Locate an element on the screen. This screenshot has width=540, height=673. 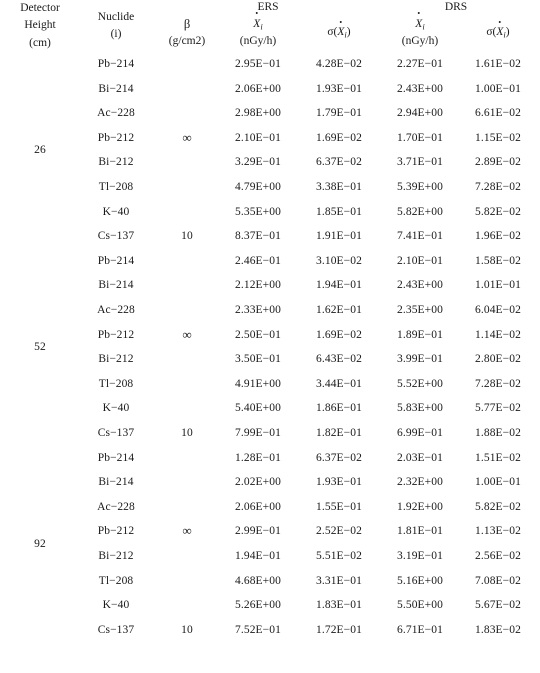
drs-sigma-value: 6.04E−02 is located at coordinates (498, 309).